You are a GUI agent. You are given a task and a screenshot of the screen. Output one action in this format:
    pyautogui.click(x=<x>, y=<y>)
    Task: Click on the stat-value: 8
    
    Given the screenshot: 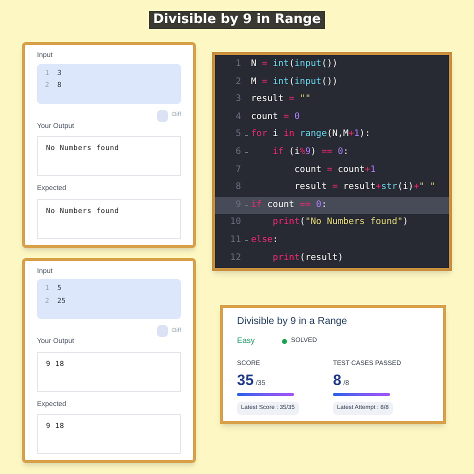 What is the action you would take?
    pyautogui.click(x=337, y=380)
    